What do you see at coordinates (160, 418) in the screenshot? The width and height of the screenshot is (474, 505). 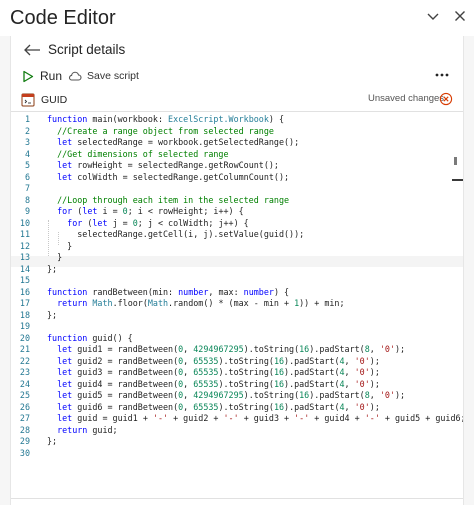 I see `code-token: '-'` at bounding box center [160, 418].